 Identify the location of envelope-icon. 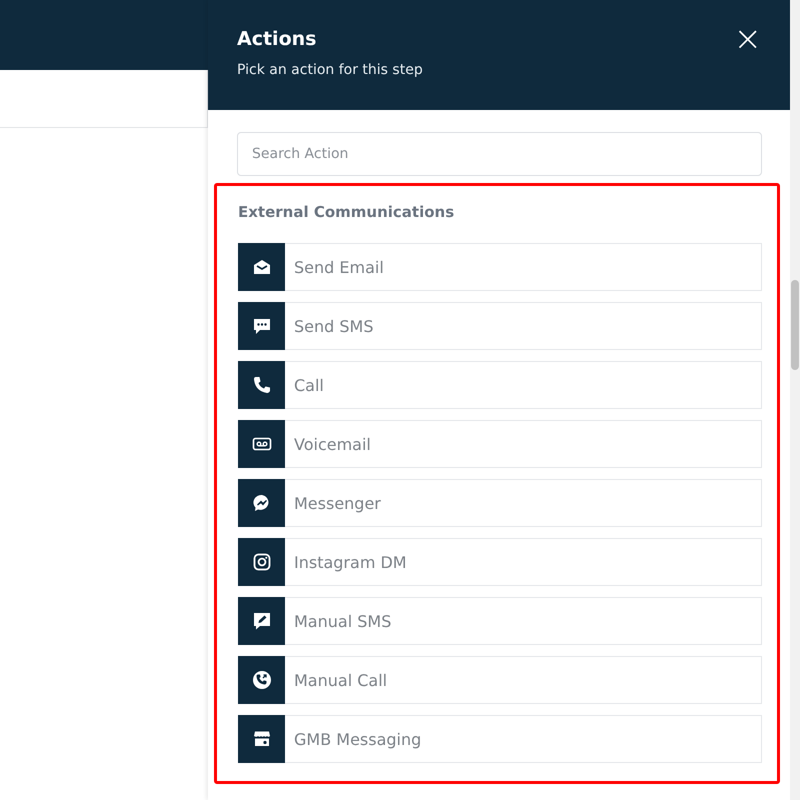
(262, 267).